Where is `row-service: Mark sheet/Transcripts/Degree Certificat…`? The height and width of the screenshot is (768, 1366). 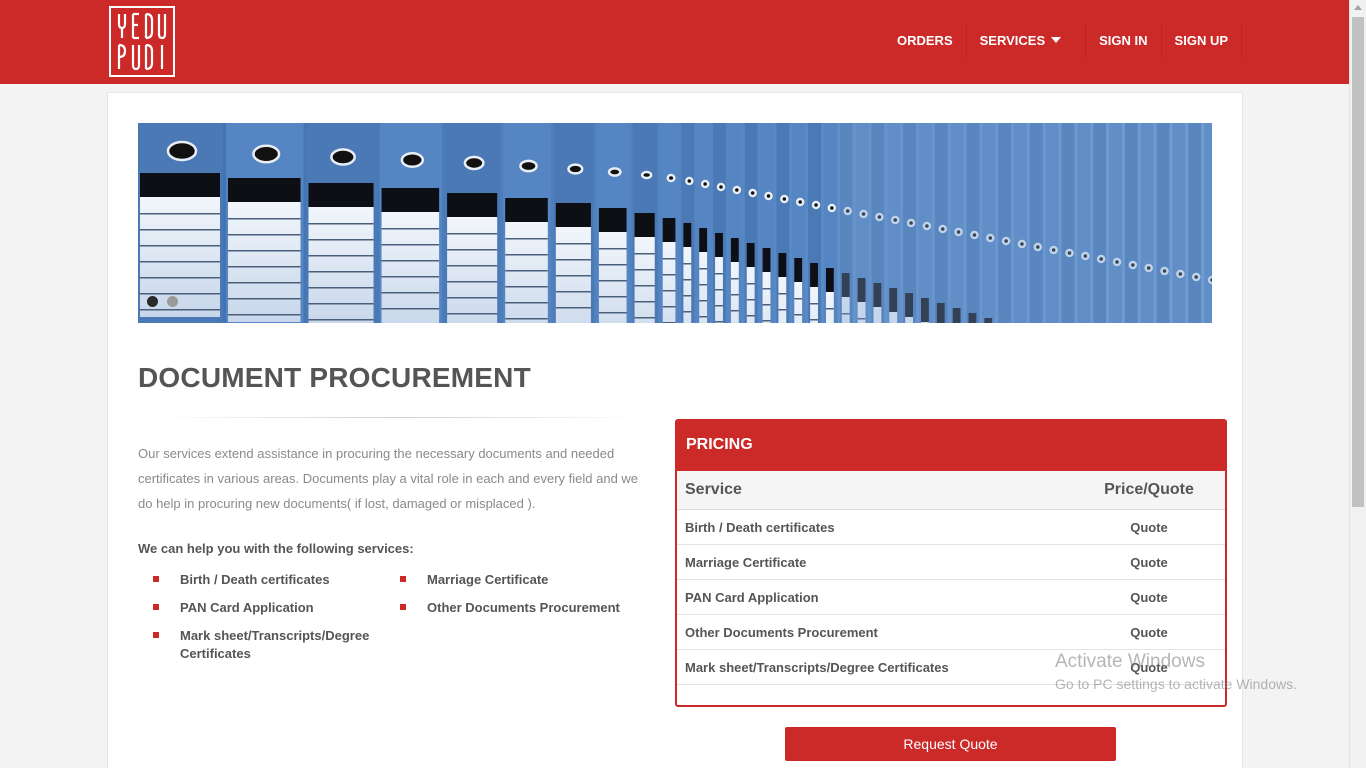
row-service: Mark sheet/Transcripts/Degree Certificat… is located at coordinates (817, 667).